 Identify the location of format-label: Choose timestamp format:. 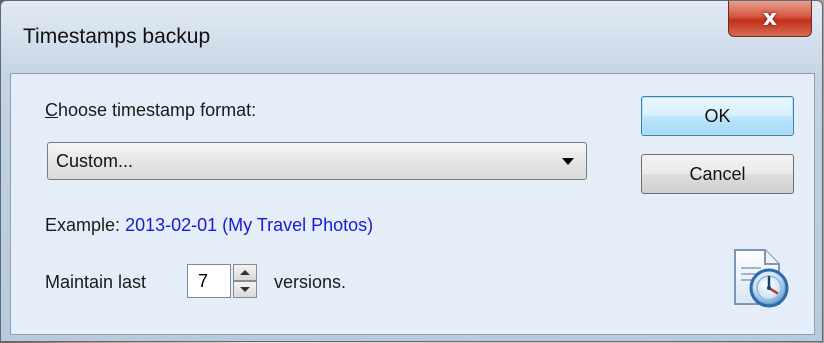
(150, 110).